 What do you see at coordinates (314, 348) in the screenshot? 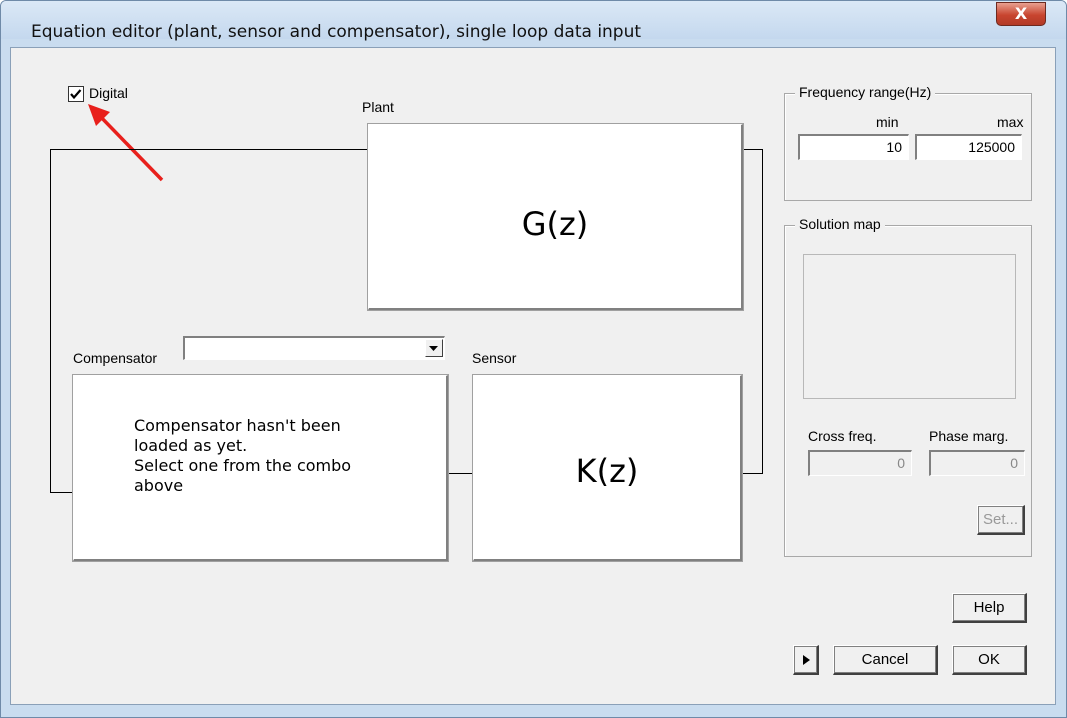
I see `compensator-combo` at bounding box center [314, 348].